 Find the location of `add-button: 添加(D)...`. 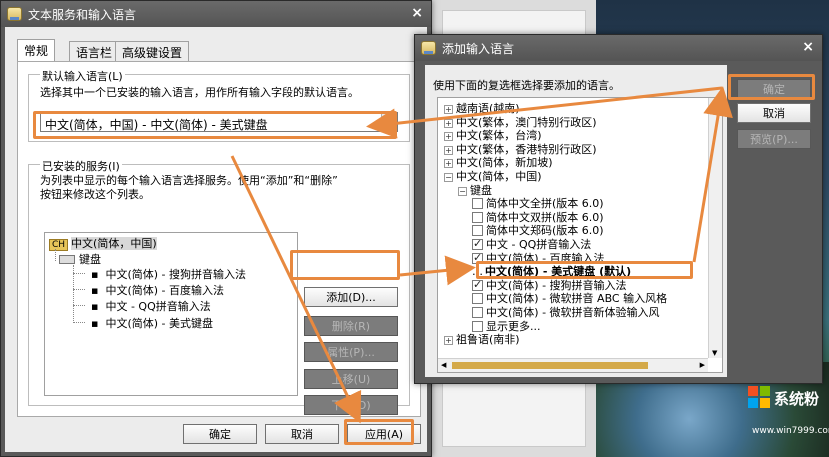

add-button: 添加(D)... is located at coordinates (351, 297).